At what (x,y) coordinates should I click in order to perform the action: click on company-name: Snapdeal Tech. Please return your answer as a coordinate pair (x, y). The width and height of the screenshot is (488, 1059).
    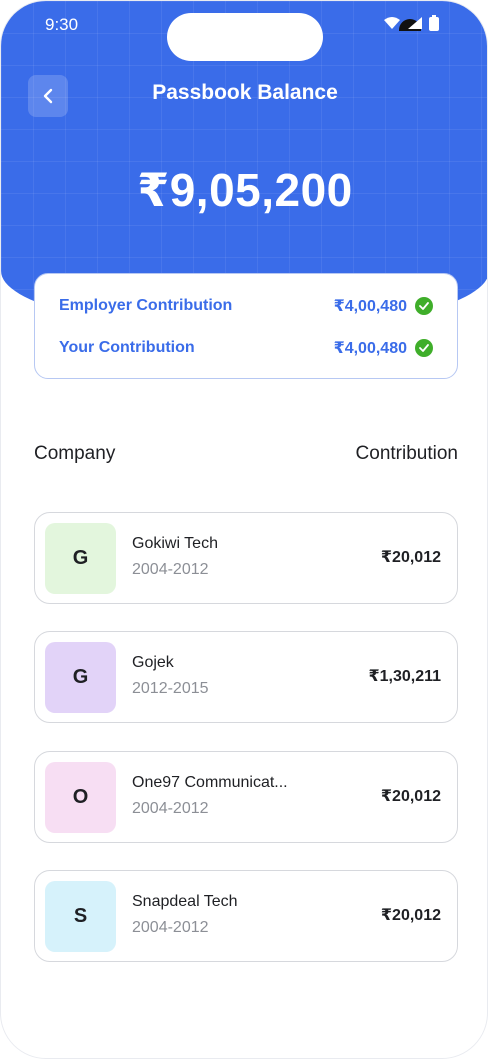
    Looking at the image, I should click on (185, 901).